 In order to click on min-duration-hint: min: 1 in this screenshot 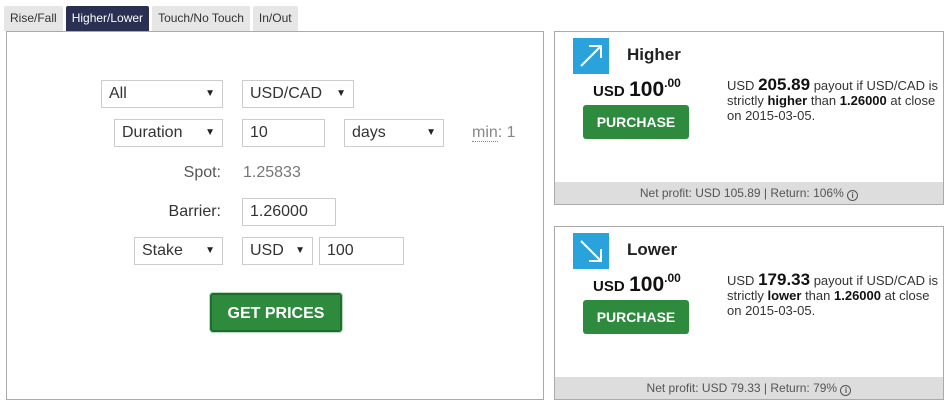, I will do `click(494, 133)`.